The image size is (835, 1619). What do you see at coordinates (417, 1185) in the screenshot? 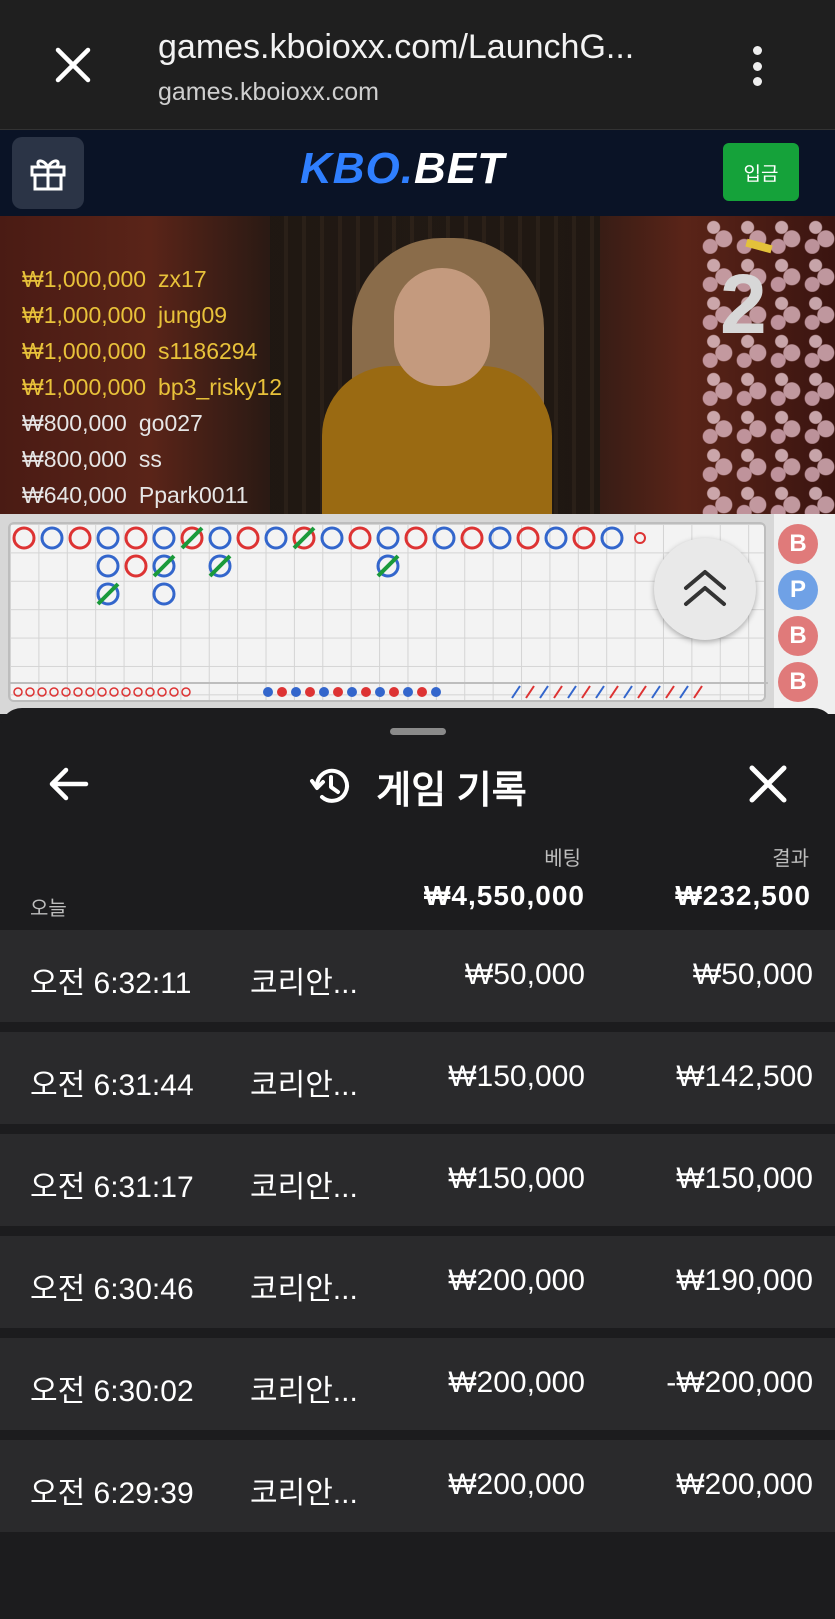
I see `history-row: 오전 6:31:17 코리안... ₩150,000 ₩150,000` at bounding box center [417, 1185].